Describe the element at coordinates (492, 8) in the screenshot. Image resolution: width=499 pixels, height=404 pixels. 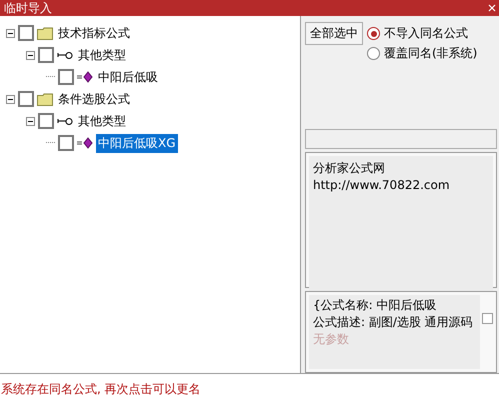
I see `close-icon` at that location.